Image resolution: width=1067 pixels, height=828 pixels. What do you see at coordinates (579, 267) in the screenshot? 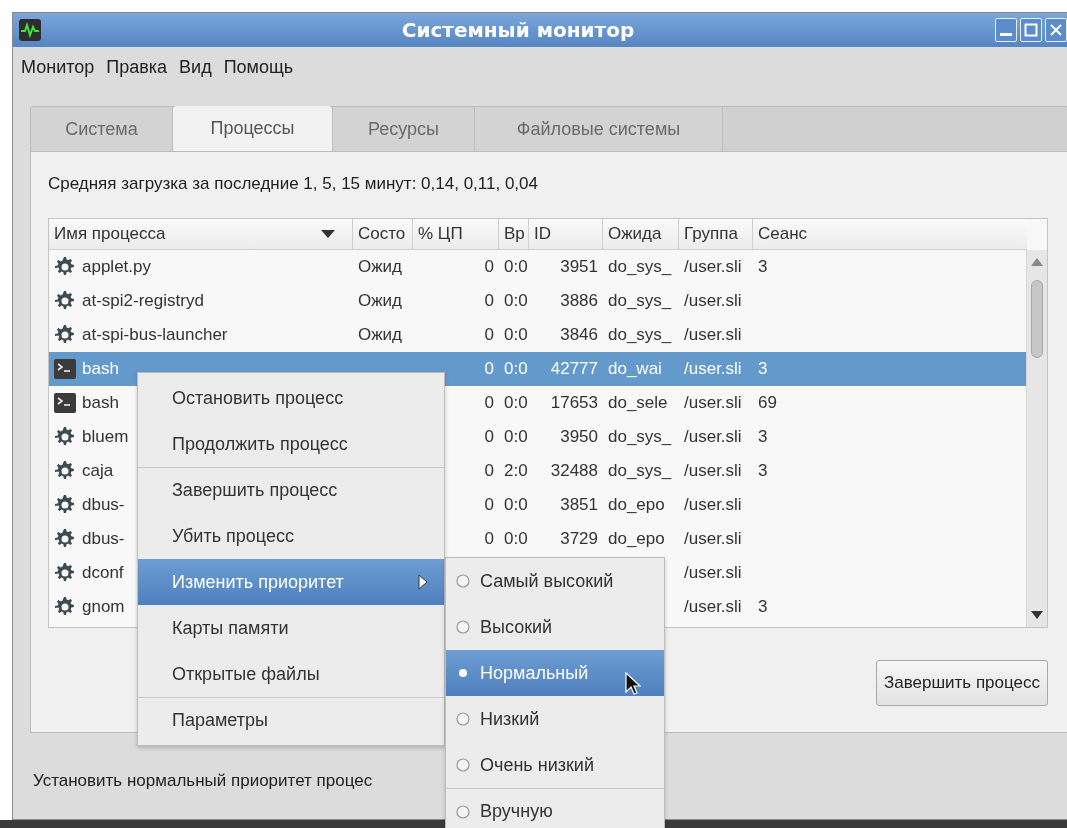
I see `table-cell: 3951` at bounding box center [579, 267].